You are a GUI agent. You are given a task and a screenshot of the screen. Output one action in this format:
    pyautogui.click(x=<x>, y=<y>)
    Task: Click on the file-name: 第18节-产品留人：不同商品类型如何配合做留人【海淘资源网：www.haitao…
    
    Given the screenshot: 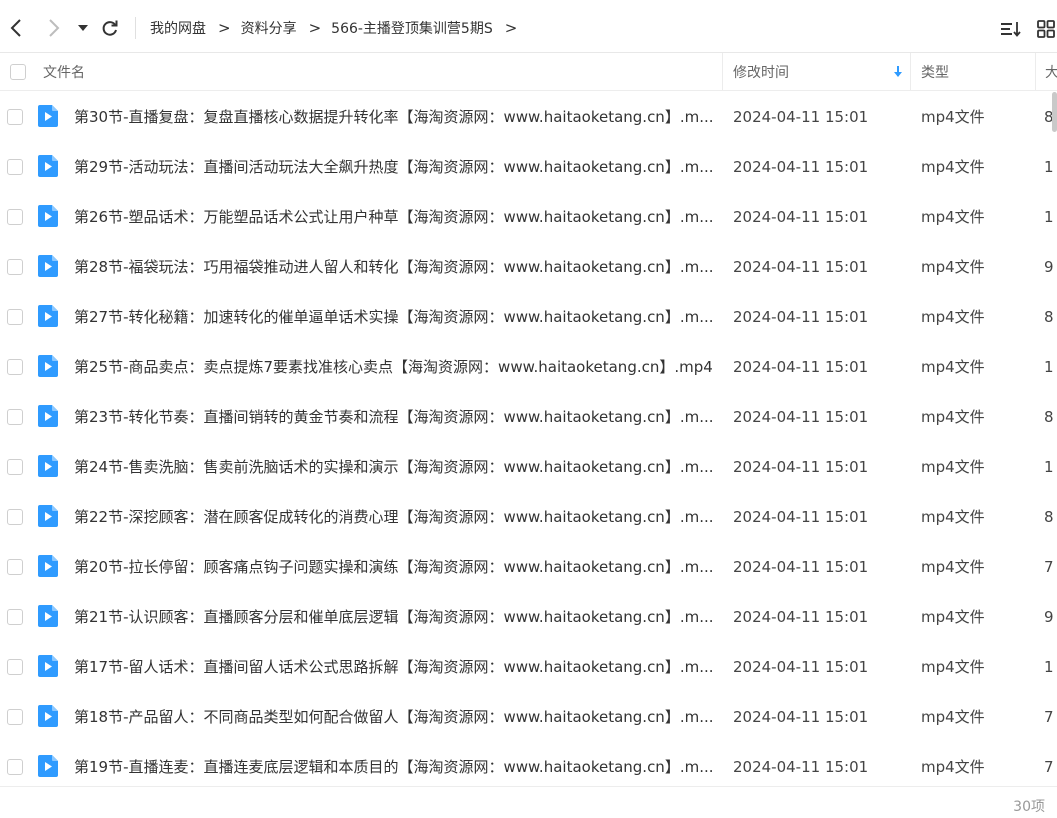 What is the action you would take?
    pyautogui.click(x=394, y=717)
    